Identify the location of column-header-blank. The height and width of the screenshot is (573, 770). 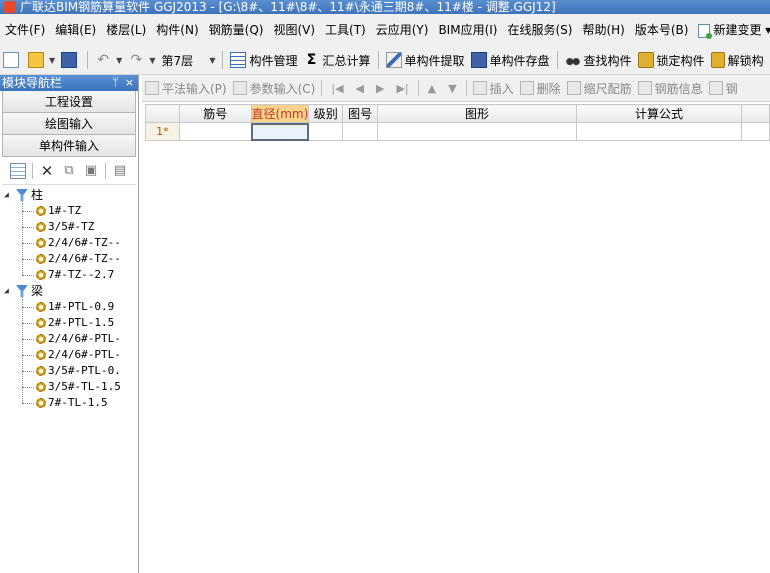
(755, 113).